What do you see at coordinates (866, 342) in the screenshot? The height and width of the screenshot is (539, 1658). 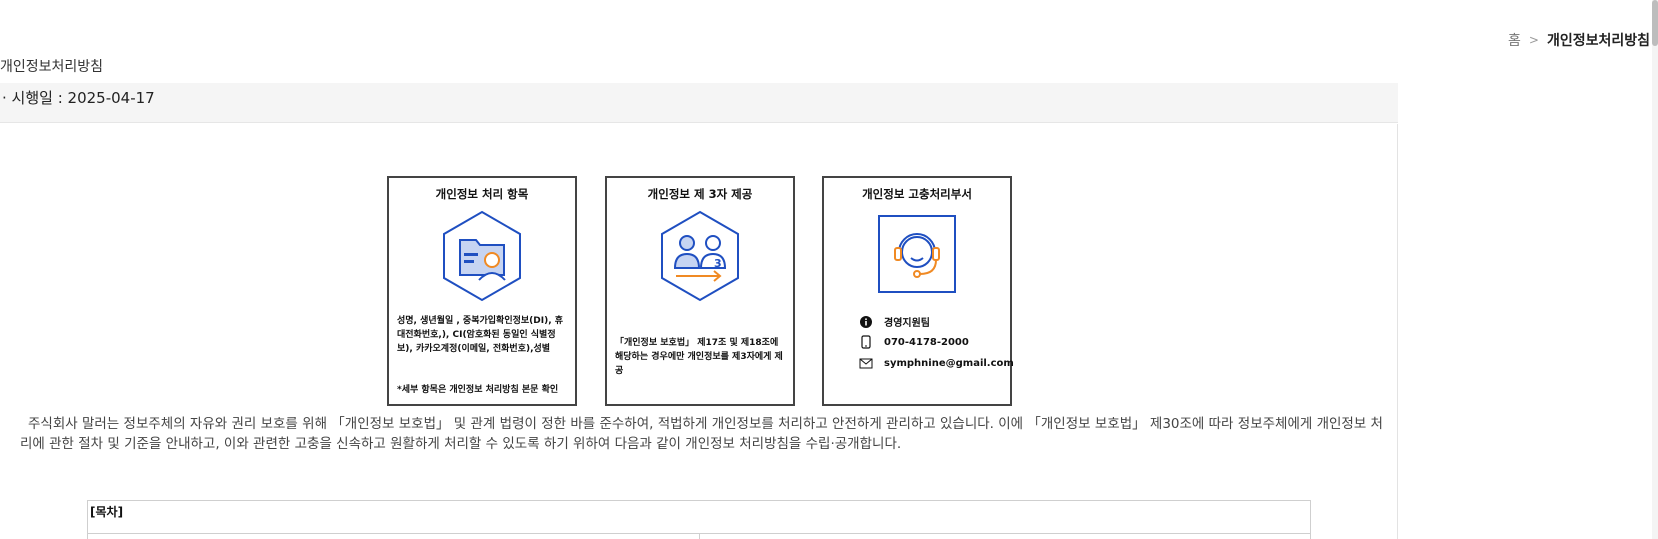 I see `phone-icon` at bounding box center [866, 342].